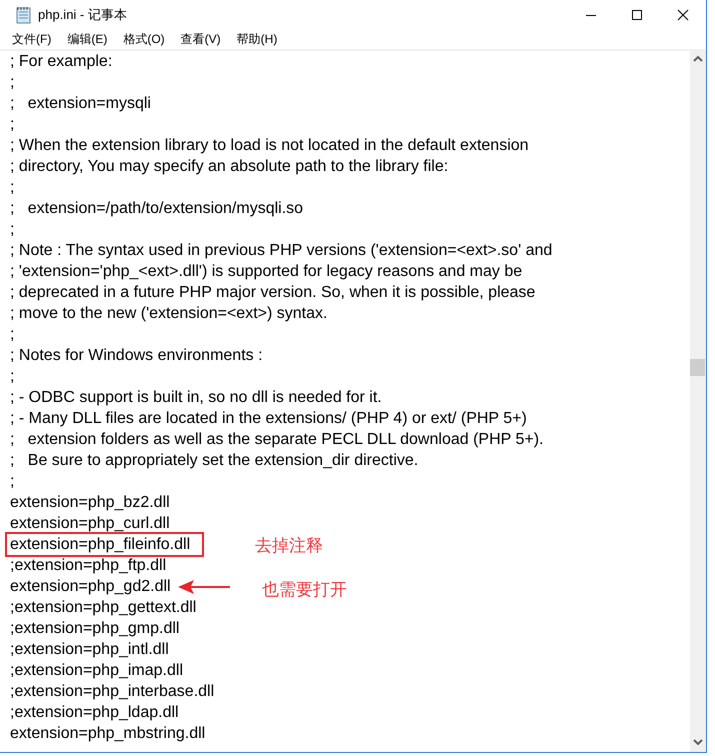 This screenshot has height=756, width=715. What do you see at coordinates (80, 103) in the screenshot?
I see `code-line: ; extension=mysqli` at bounding box center [80, 103].